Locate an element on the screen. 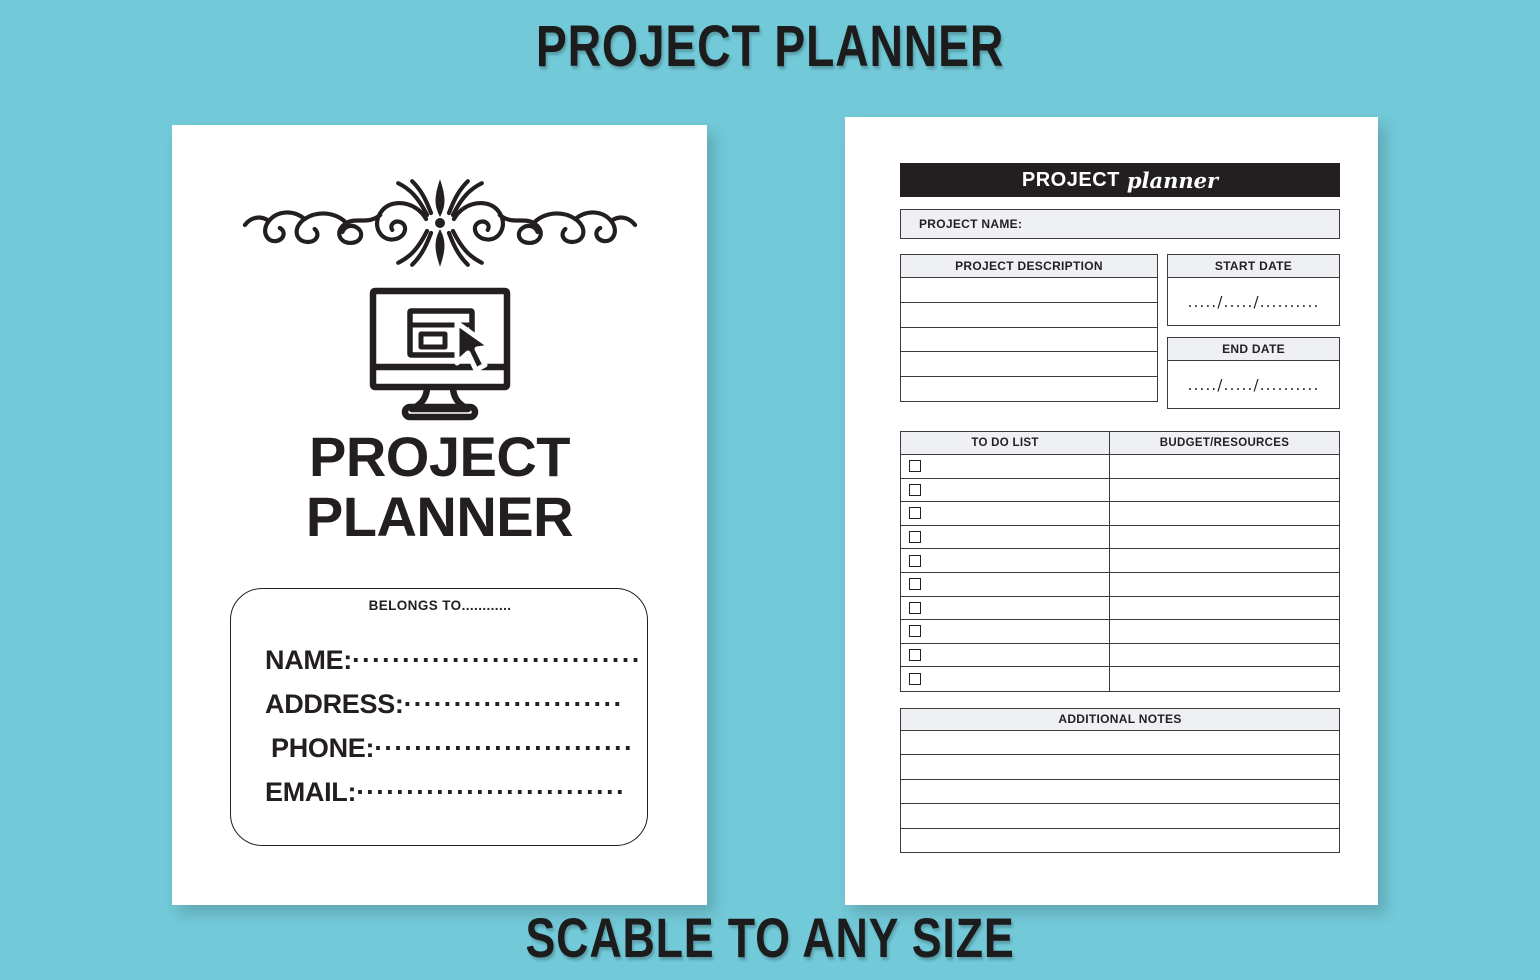 The image size is (1540, 980). project-description-lines is located at coordinates (1029, 340).